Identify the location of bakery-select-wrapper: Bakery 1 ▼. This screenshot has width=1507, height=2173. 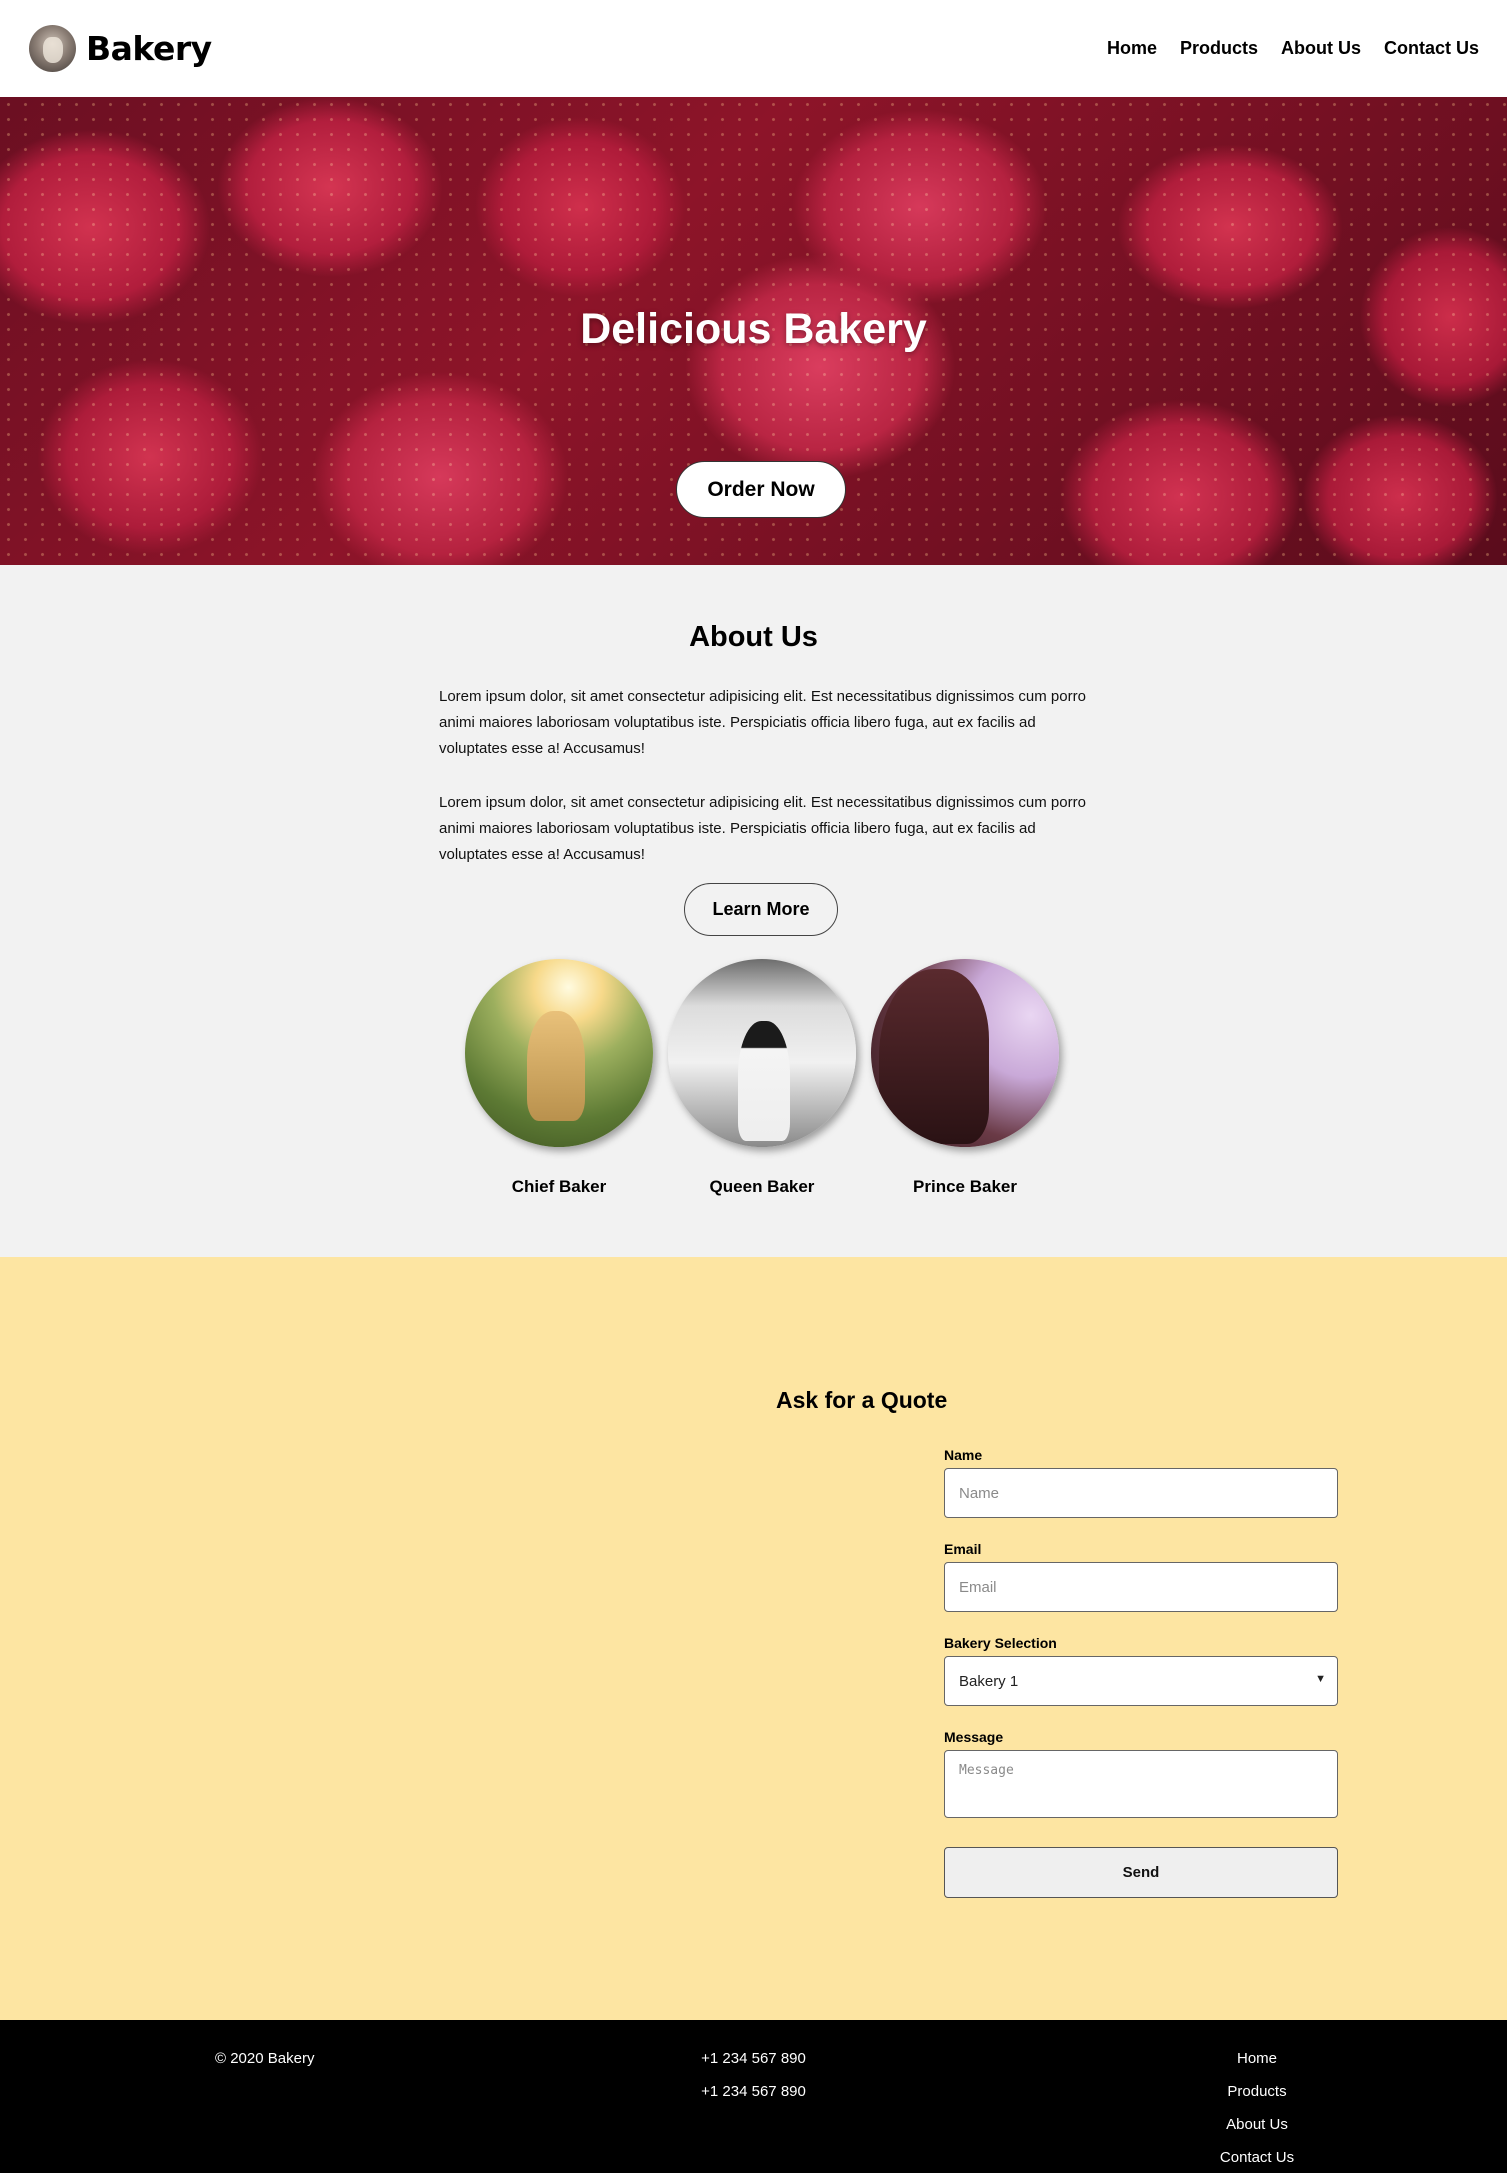
(1141, 1681).